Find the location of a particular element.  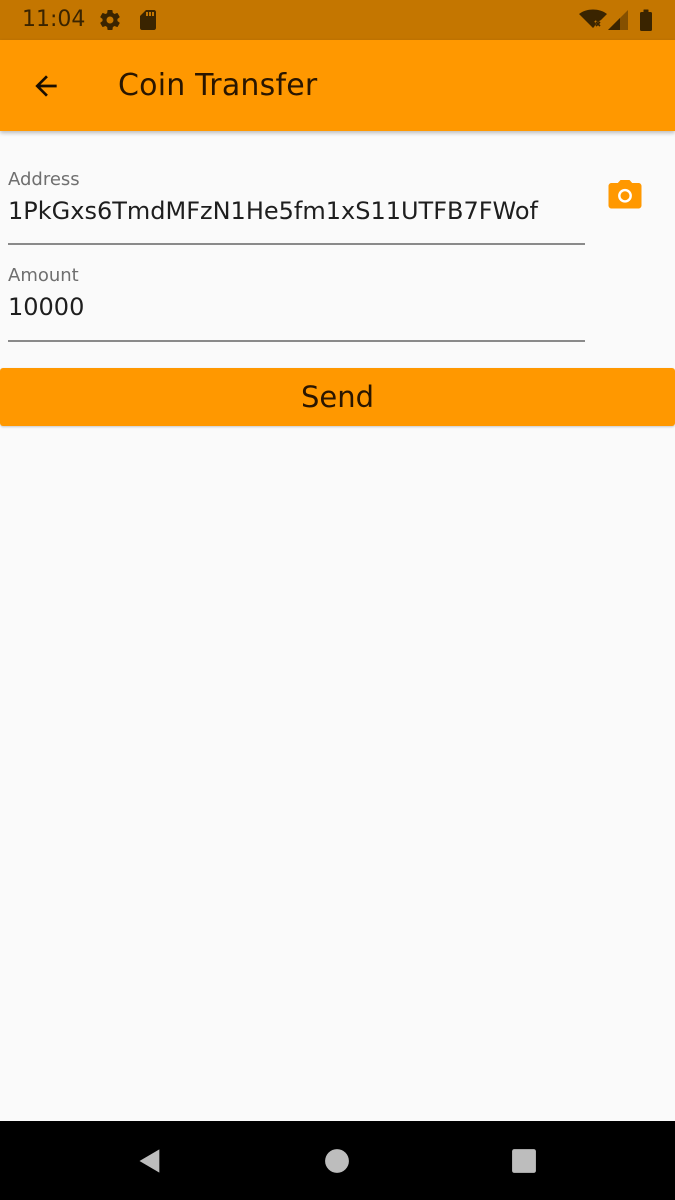

send-button: Send is located at coordinates (337, 397).